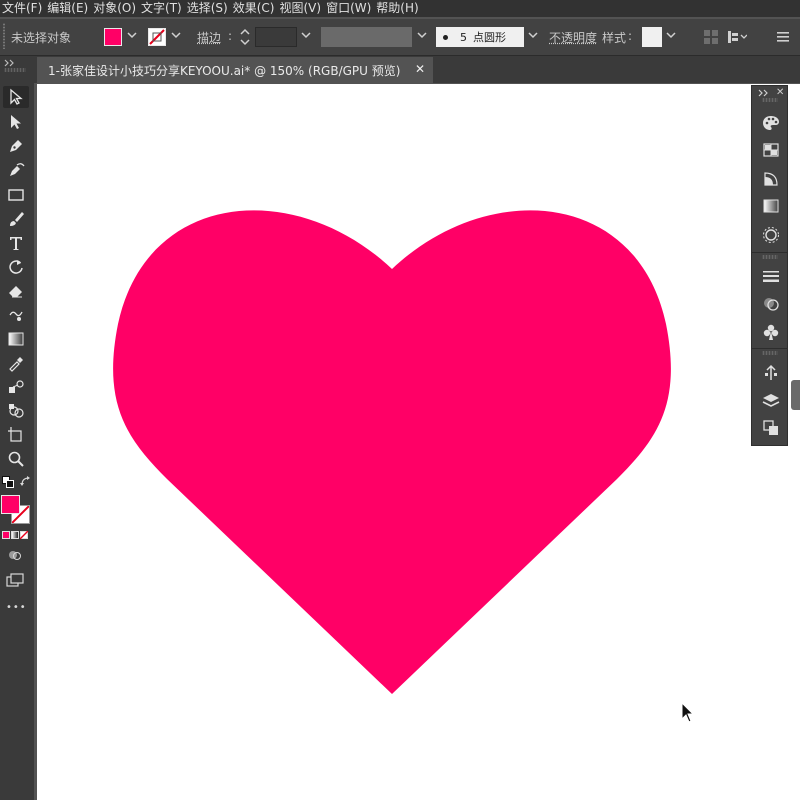 The image size is (800, 800). Describe the element at coordinates (480, 37) in the screenshot. I see `brush-definition-dropdown: 5 点圆形` at that location.